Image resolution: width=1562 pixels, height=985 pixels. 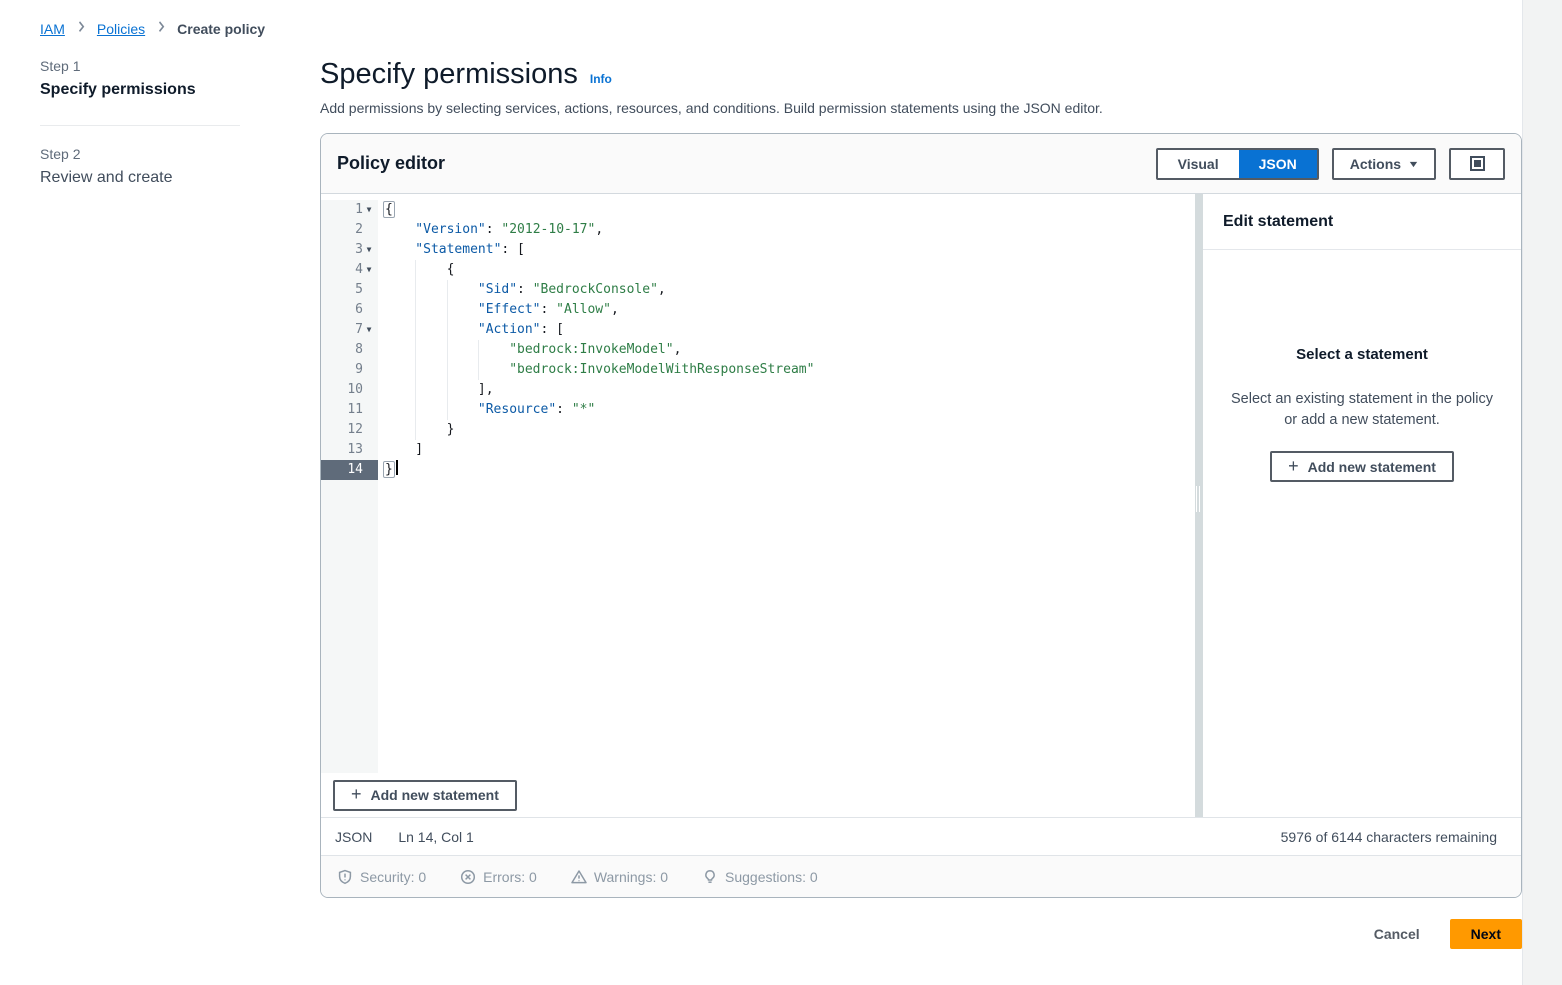 I want to click on line-number: 6, so click(x=349, y=310).